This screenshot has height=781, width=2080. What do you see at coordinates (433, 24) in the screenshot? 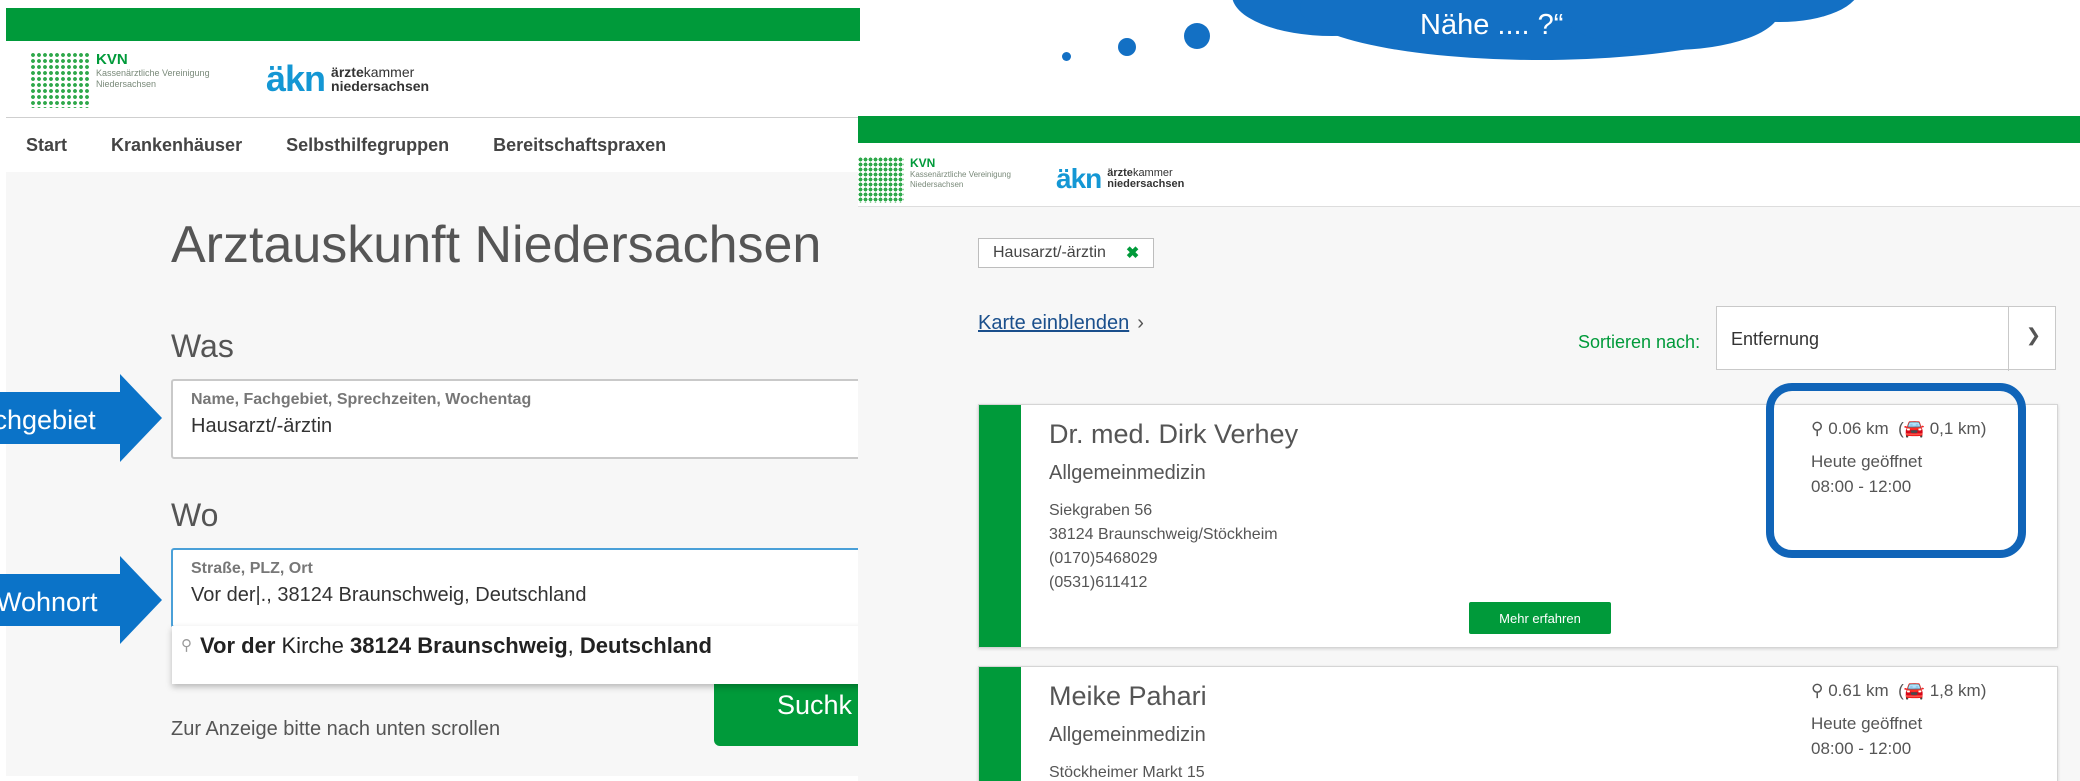
I see `top-green-bar` at bounding box center [433, 24].